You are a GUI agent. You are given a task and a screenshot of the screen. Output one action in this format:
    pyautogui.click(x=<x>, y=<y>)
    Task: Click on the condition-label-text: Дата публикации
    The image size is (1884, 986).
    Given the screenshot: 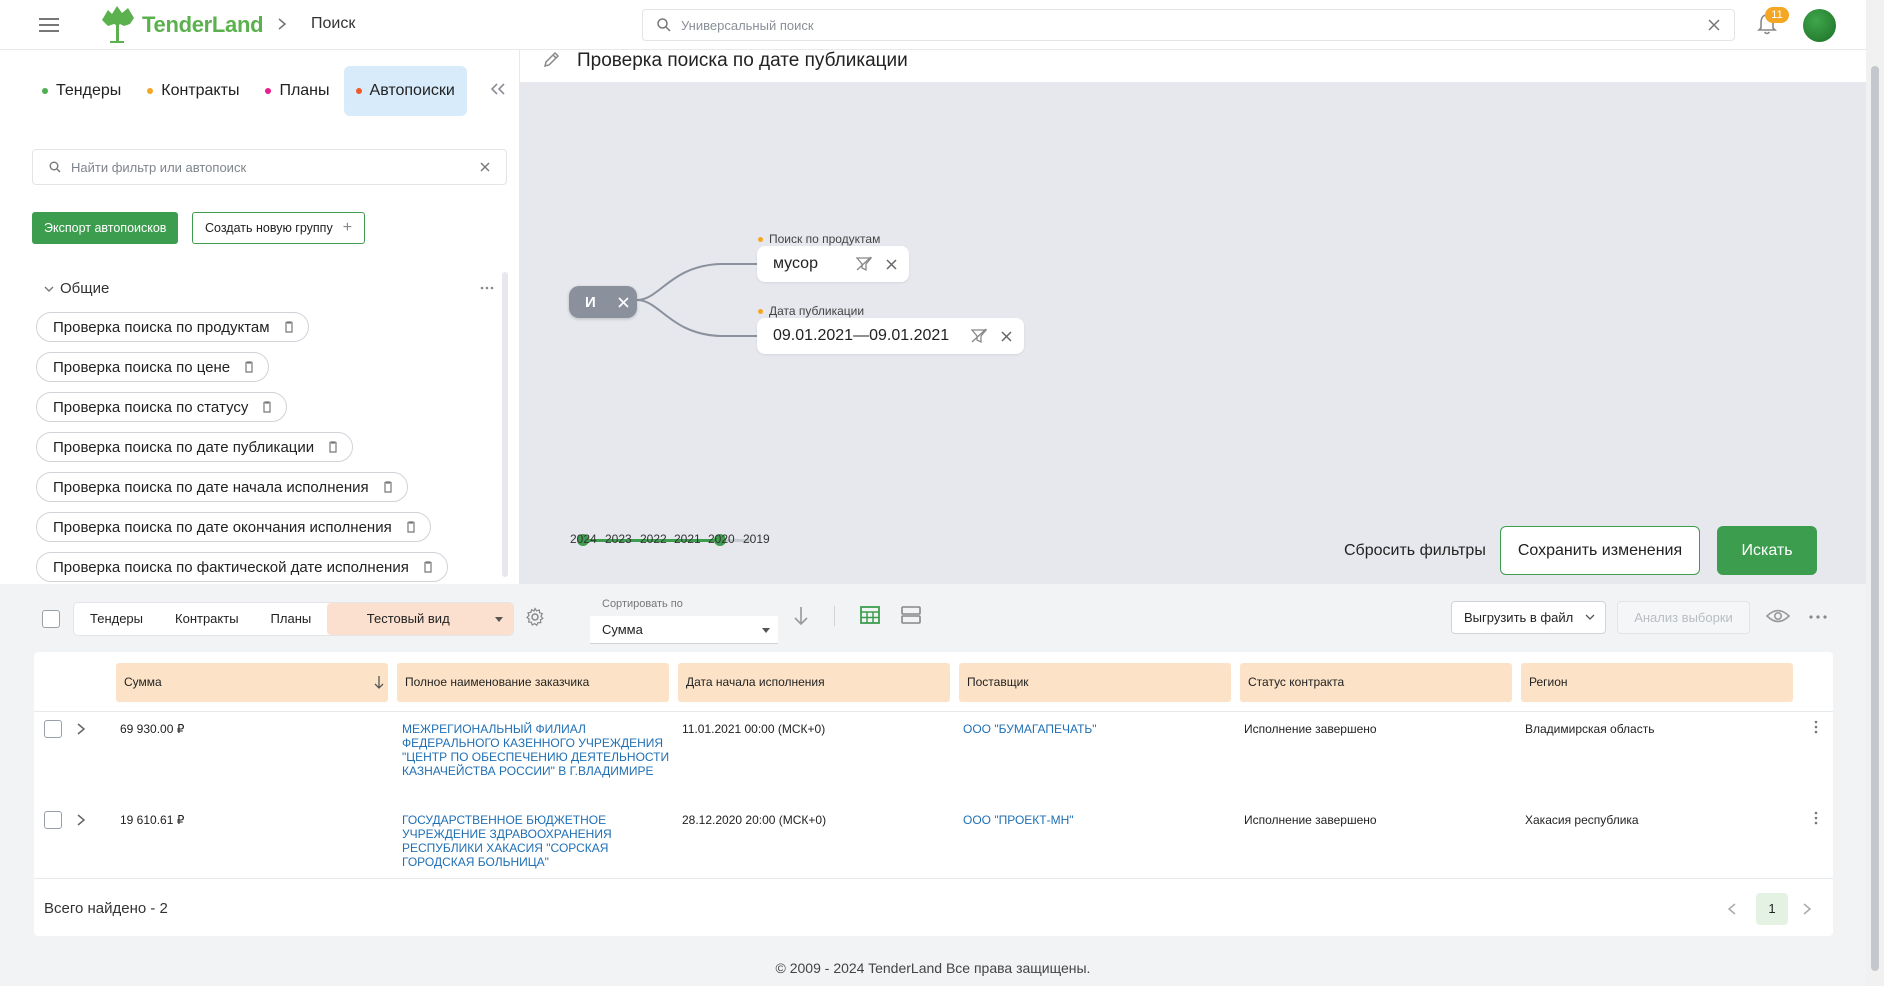 What is the action you would take?
    pyautogui.click(x=817, y=311)
    